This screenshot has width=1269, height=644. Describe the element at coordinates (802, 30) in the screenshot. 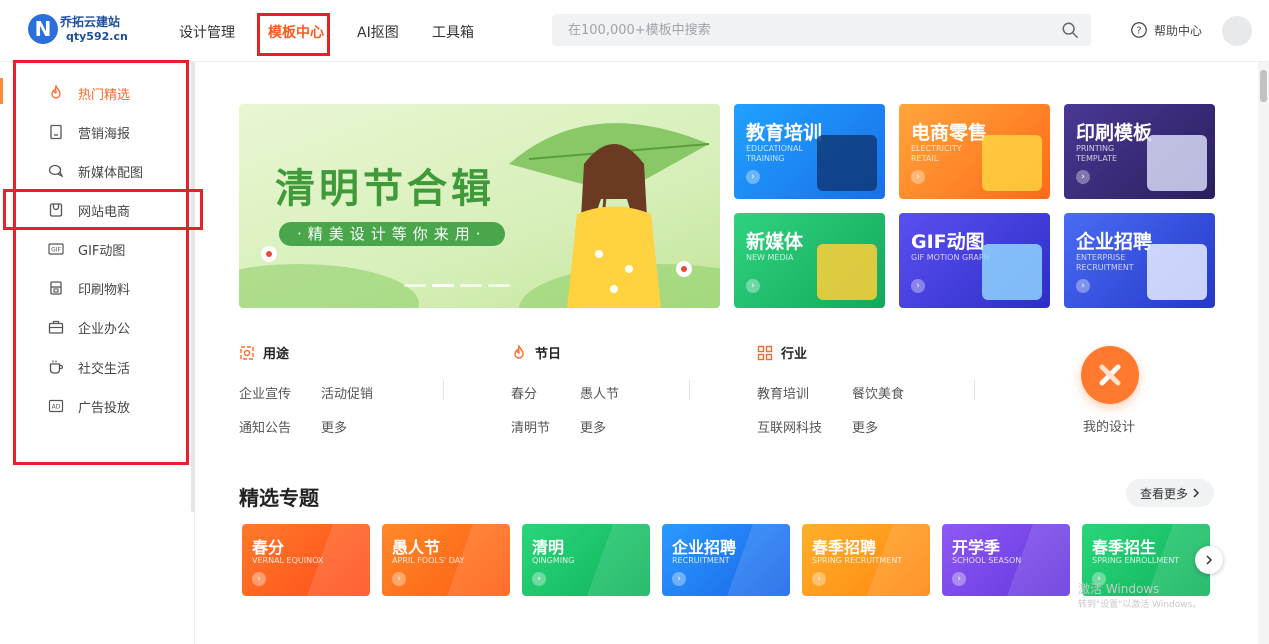

I see `search-input` at that location.